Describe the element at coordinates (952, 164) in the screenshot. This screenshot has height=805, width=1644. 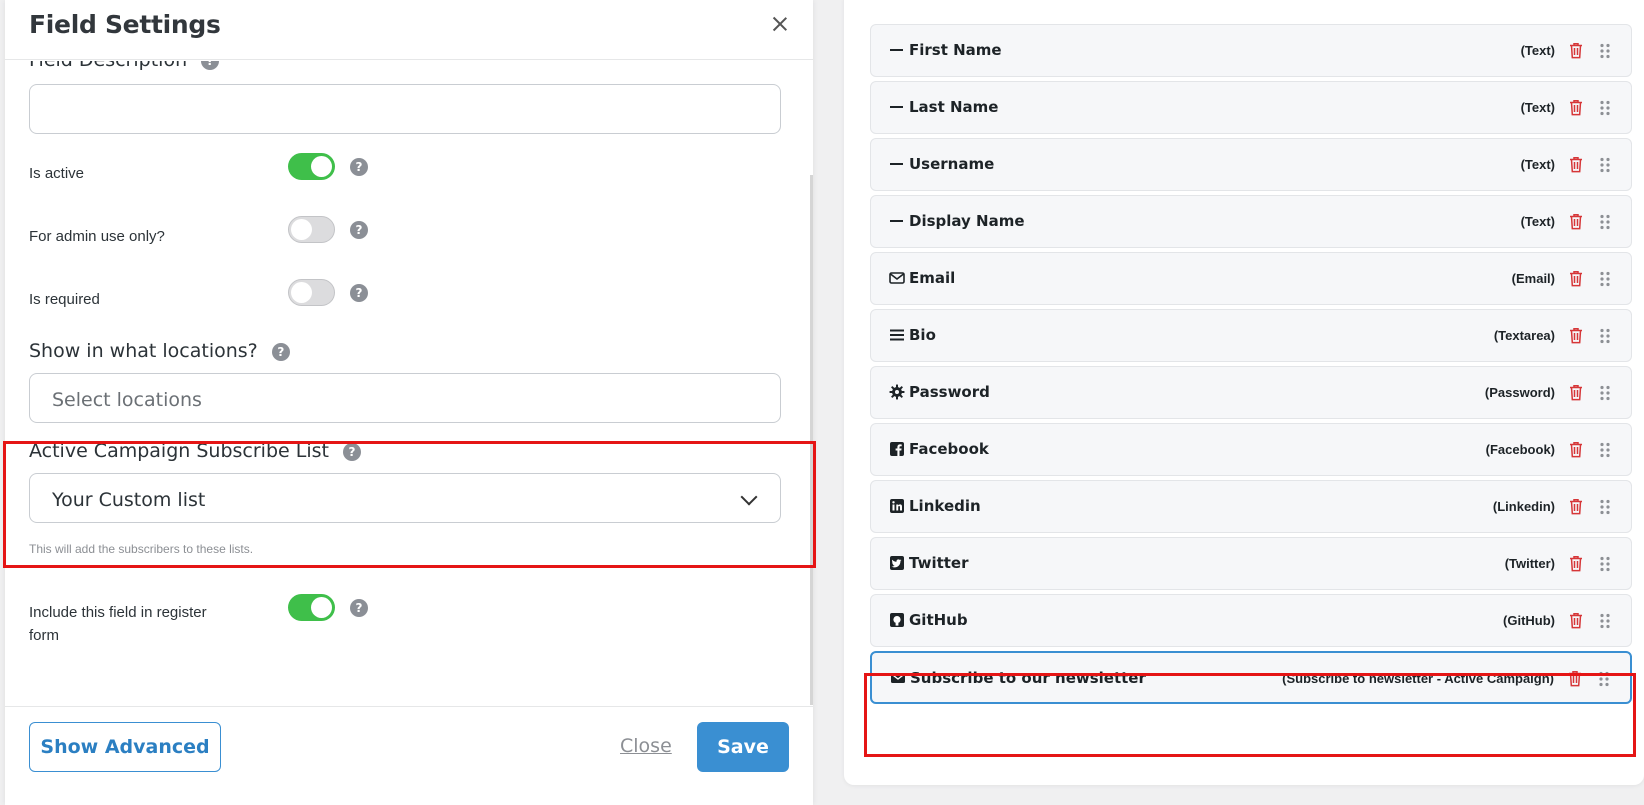
I see `field-row-label: Username` at that location.